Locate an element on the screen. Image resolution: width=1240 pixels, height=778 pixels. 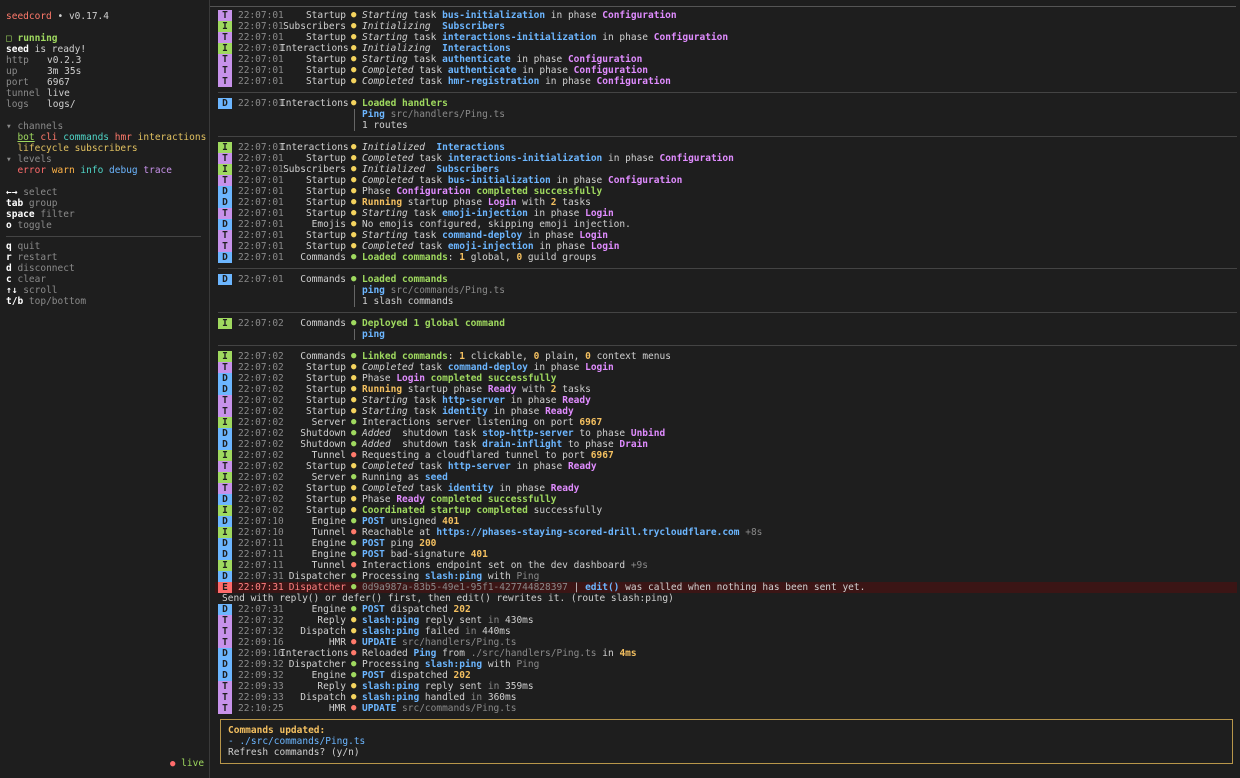
log-timestamp: 22:07:32 is located at coordinates (261, 620).